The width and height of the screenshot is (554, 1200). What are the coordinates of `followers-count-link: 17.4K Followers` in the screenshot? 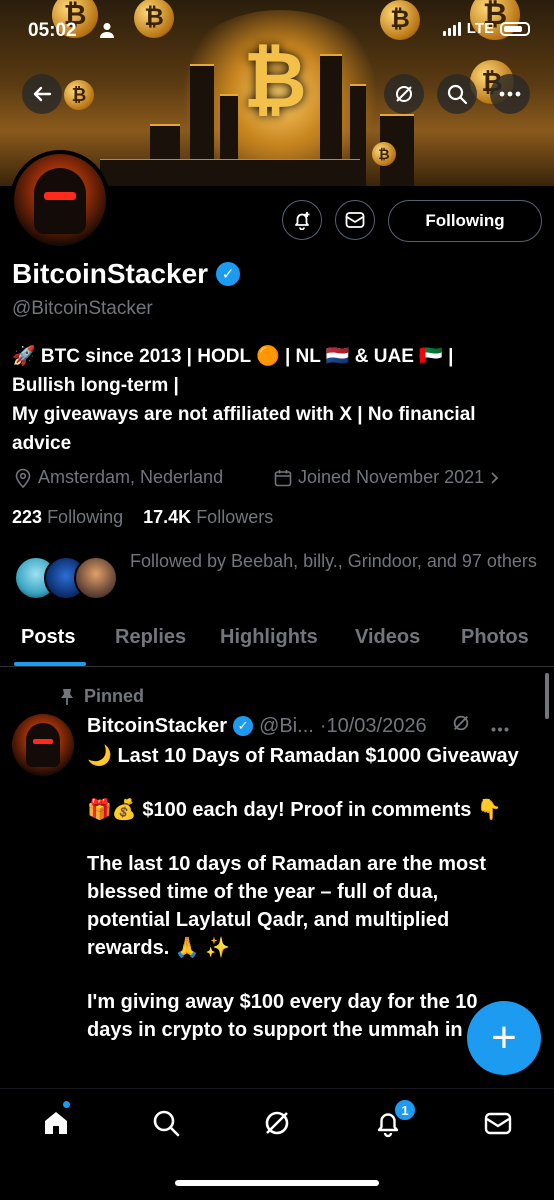 It's located at (208, 517).